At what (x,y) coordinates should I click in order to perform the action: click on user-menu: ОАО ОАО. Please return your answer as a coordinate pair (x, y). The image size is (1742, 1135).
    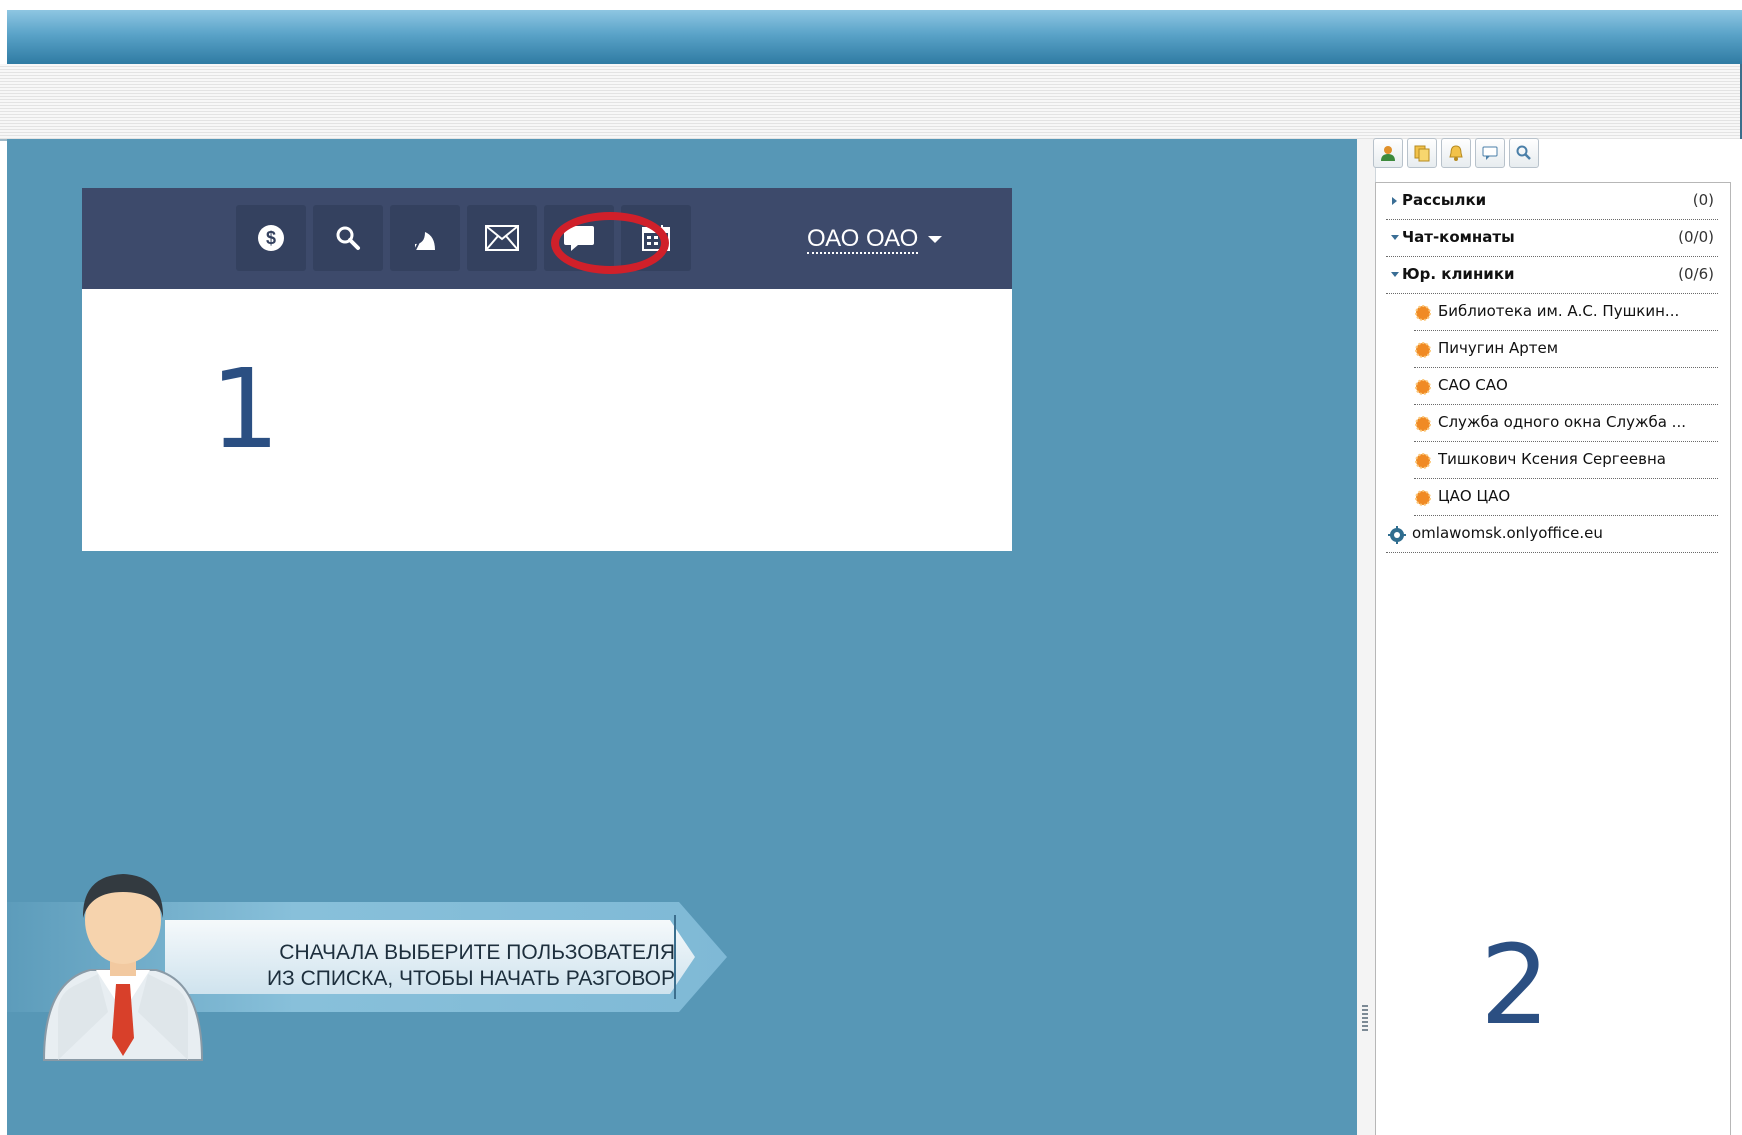
    Looking at the image, I should click on (875, 239).